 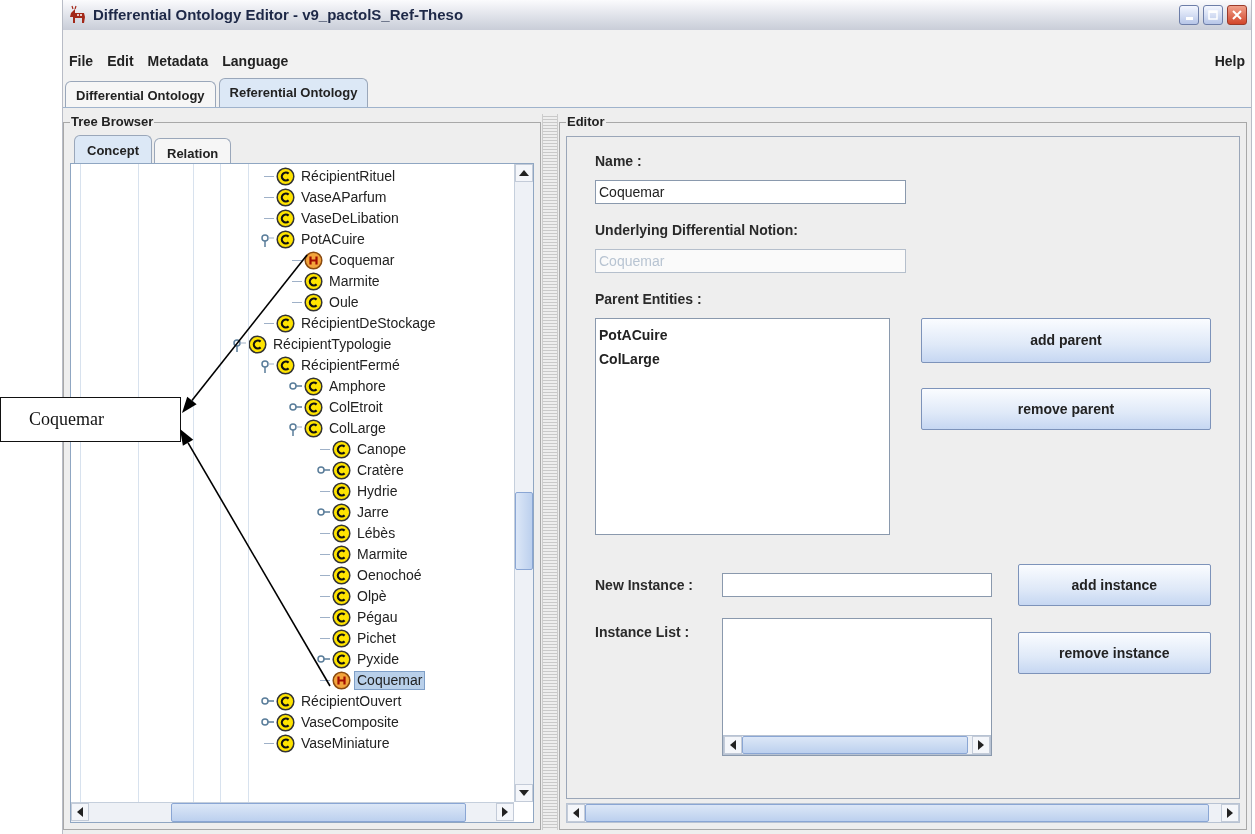 I want to click on maximize-button, so click(x=1213, y=15).